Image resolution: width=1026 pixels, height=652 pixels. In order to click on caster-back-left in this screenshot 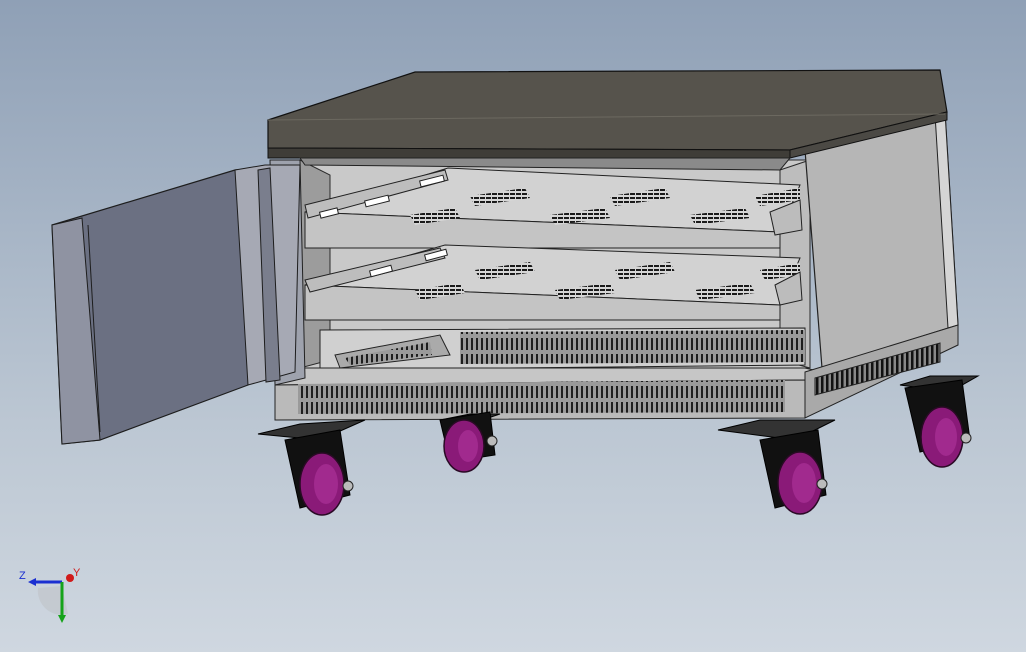, I will do `click(468, 442)`.